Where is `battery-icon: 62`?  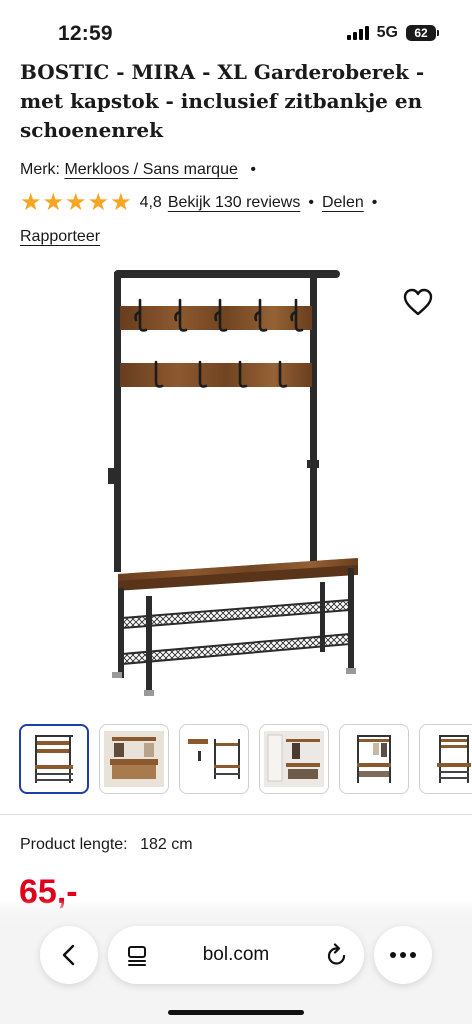 battery-icon: 62 is located at coordinates (422, 33).